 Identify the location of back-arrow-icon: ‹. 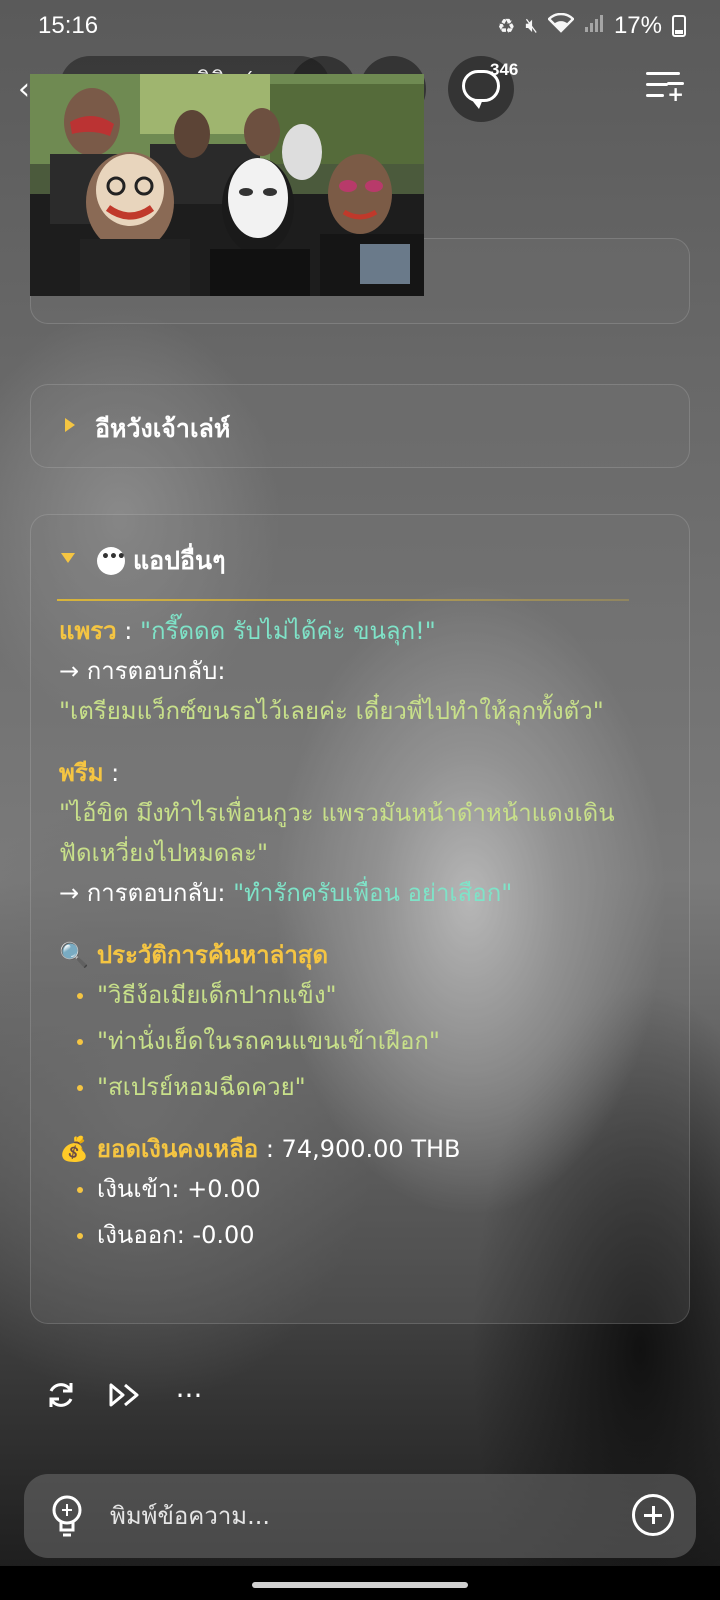
(24, 89).